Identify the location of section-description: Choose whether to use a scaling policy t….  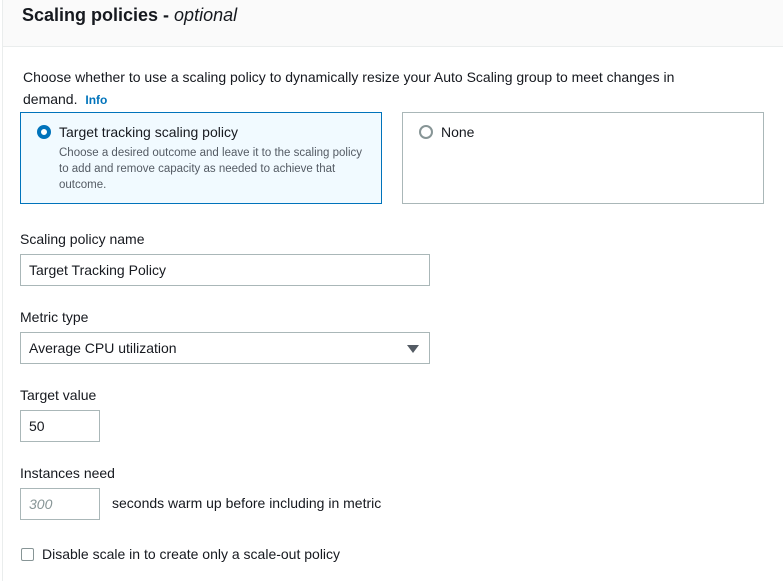
(373, 88).